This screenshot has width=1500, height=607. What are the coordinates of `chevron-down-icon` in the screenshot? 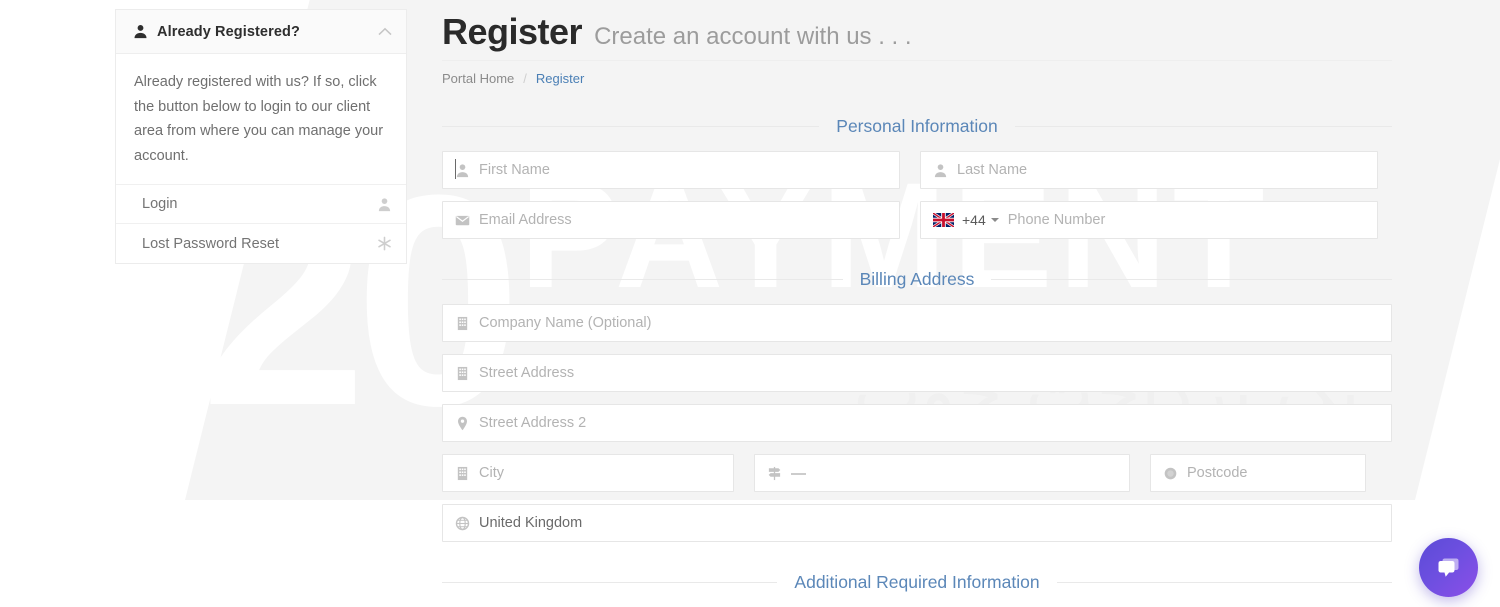 It's located at (994, 220).